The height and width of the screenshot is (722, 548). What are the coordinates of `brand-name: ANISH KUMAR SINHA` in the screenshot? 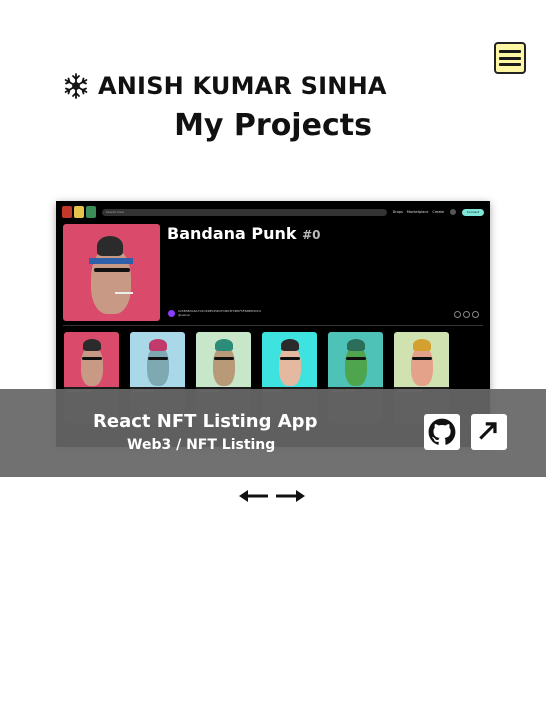 It's located at (242, 86).